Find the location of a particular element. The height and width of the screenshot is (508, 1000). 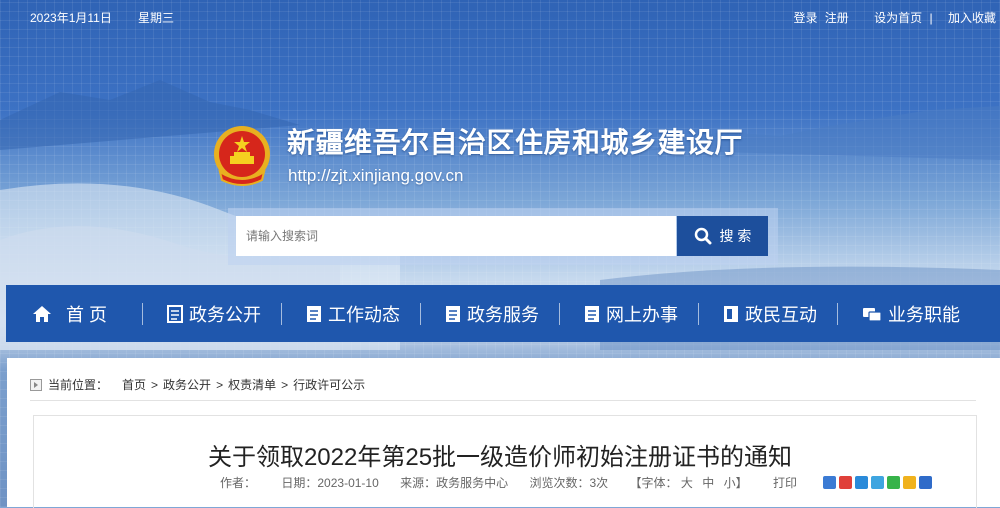

login-link: 登录 is located at coordinates (805, 18).